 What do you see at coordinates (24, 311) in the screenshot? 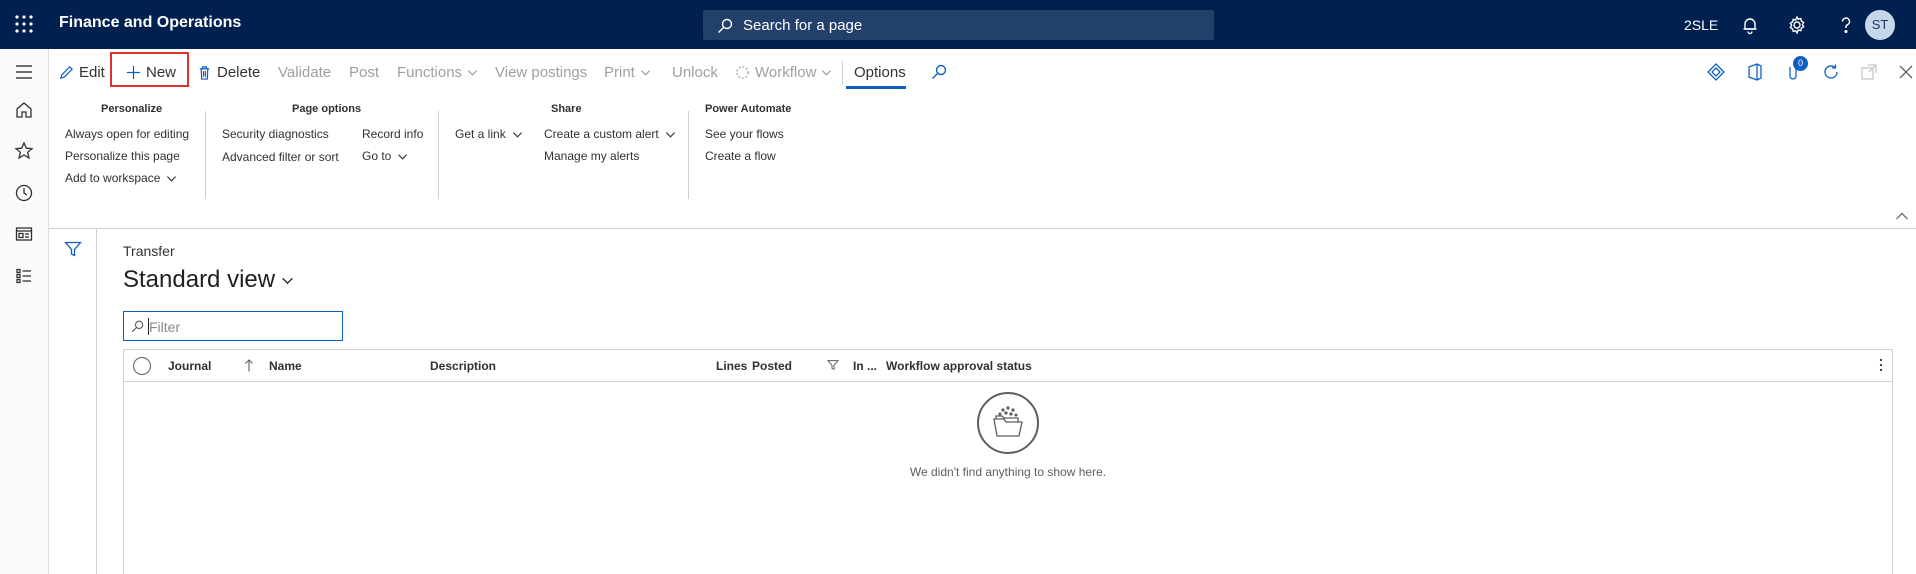
I see `left-navigation` at bounding box center [24, 311].